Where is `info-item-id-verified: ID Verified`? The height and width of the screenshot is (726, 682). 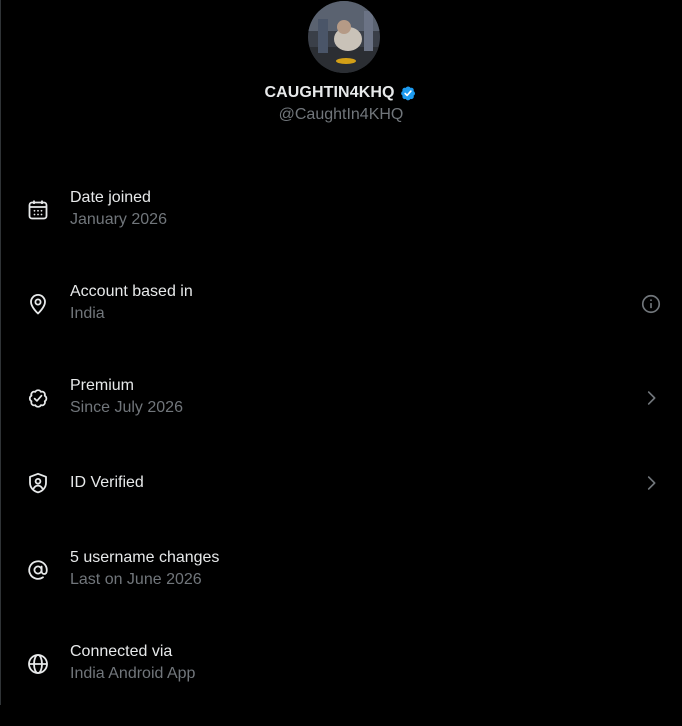
info-item-id-verified: ID Verified is located at coordinates (341, 491).